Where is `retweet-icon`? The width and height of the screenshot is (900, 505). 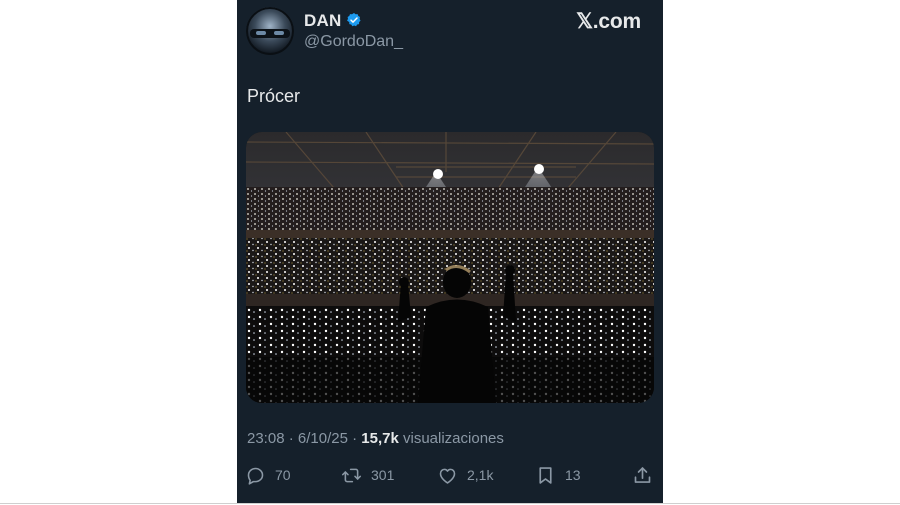
retweet-icon is located at coordinates (351, 475).